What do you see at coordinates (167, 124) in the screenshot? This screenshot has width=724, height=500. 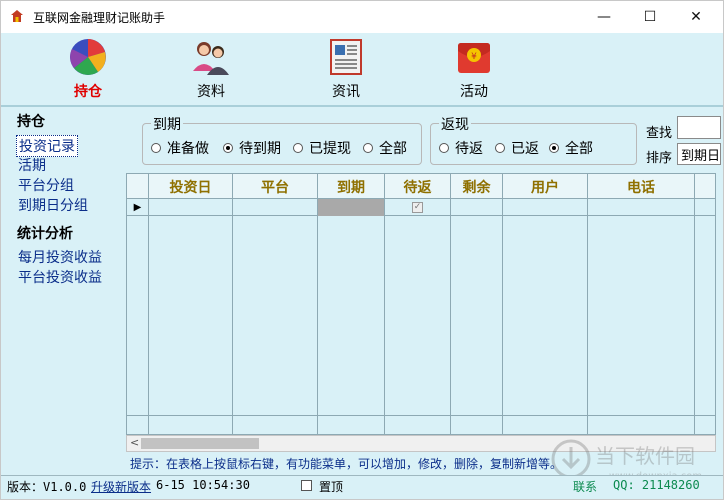 I see `due-filter-title: 到期` at bounding box center [167, 124].